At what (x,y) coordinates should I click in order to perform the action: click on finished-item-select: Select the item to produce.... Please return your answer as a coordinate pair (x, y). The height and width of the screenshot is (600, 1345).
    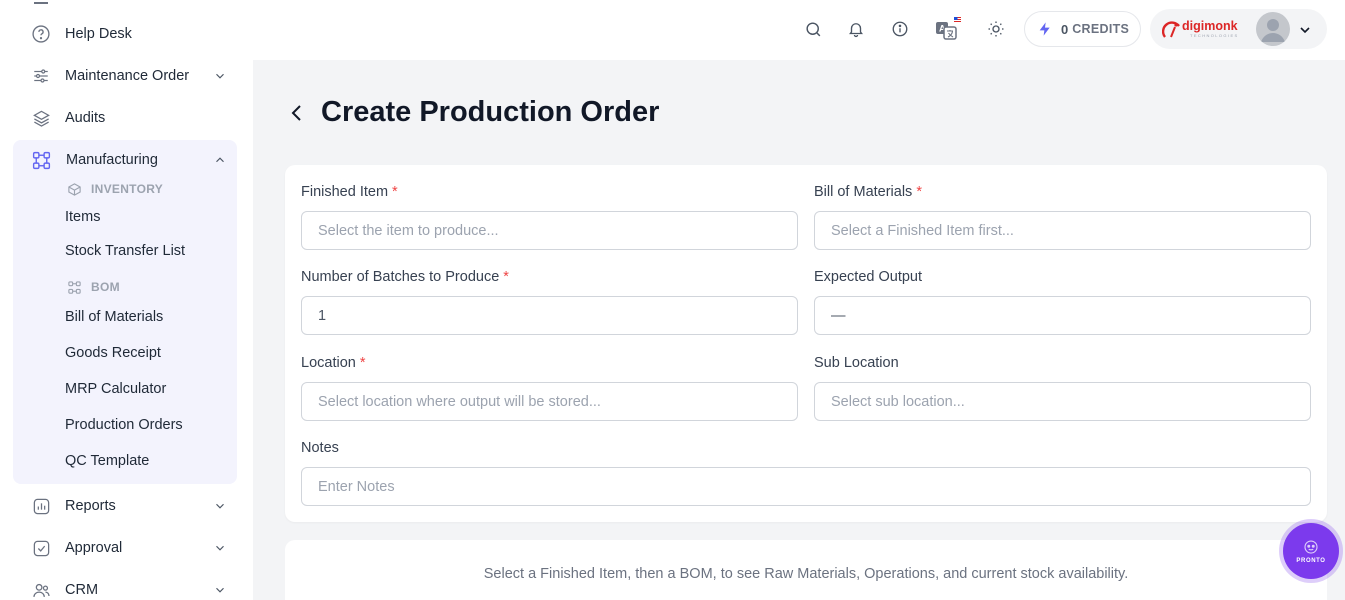
    Looking at the image, I should click on (549, 230).